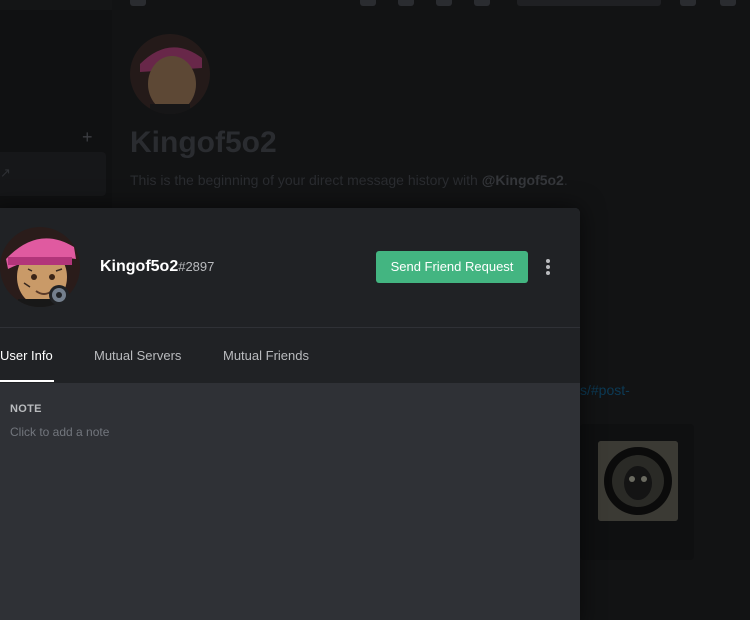 The height and width of the screenshot is (620, 750). Describe the element at coordinates (196, 266) in the screenshot. I see `discriminator: #2897` at that location.